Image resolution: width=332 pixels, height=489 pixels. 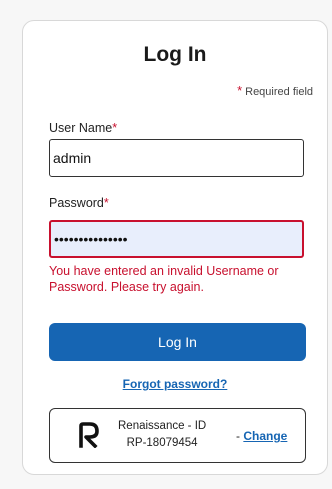 What do you see at coordinates (265, 436) in the screenshot?
I see `change-id-link: Change` at bounding box center [265, 436].